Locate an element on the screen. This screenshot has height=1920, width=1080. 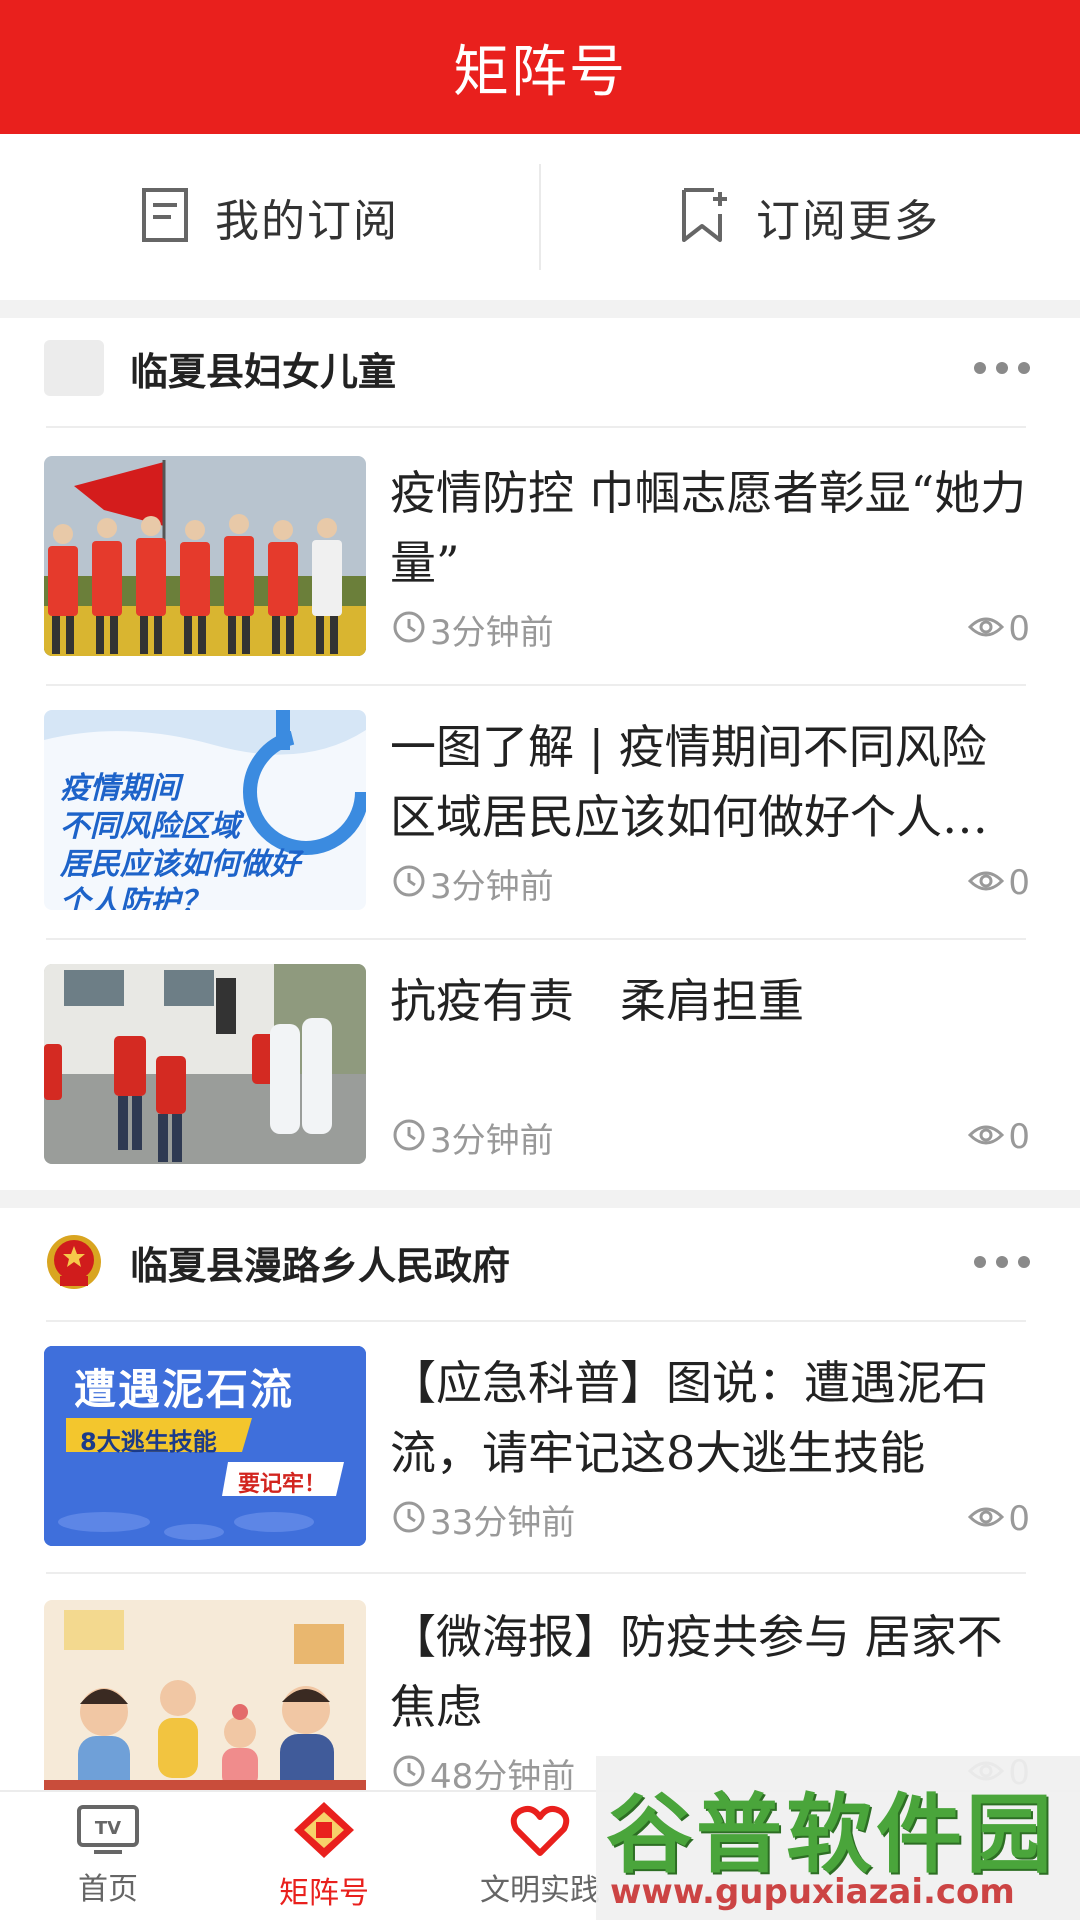
tab-matrix-label: 矩阵号 is located at coordinates (324, 1893).